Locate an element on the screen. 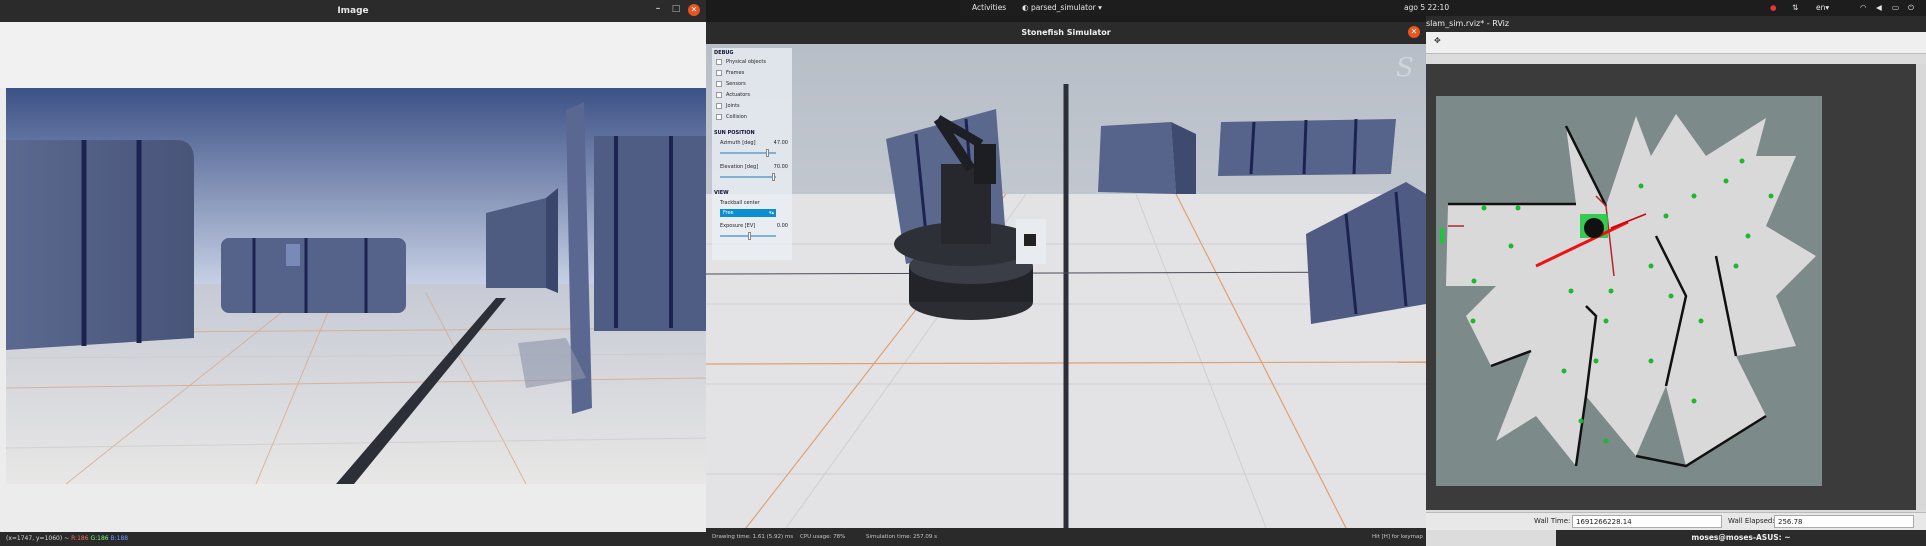 The height and width of the screenshot is (546, 1926). azimuth-slider-knob is located at coordinates (767, 153).